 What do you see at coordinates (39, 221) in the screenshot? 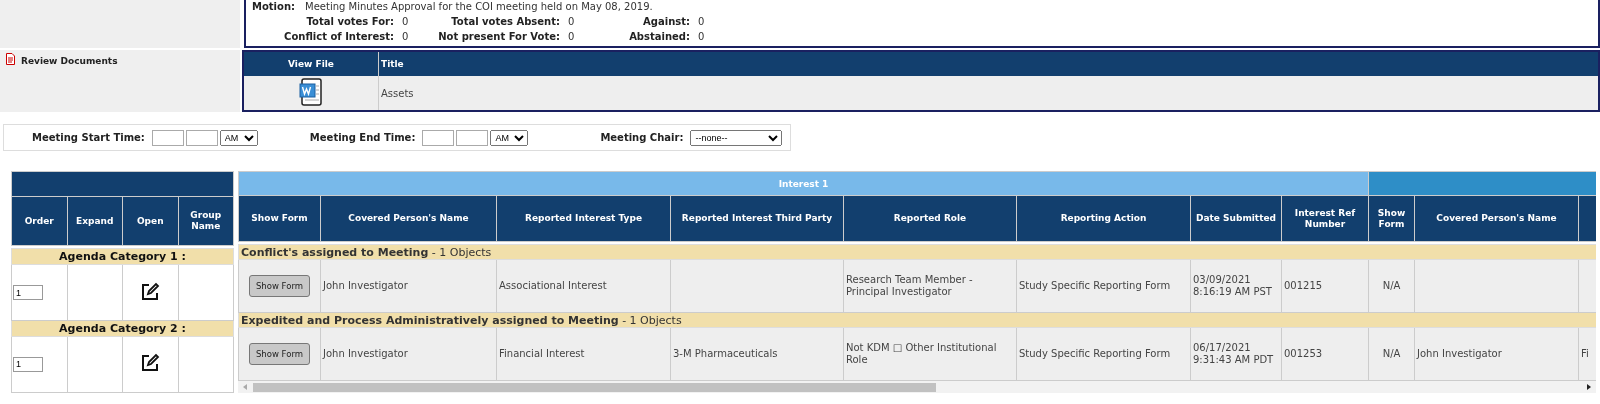
I see `column-header: Order` at bounding box center [39, 221].